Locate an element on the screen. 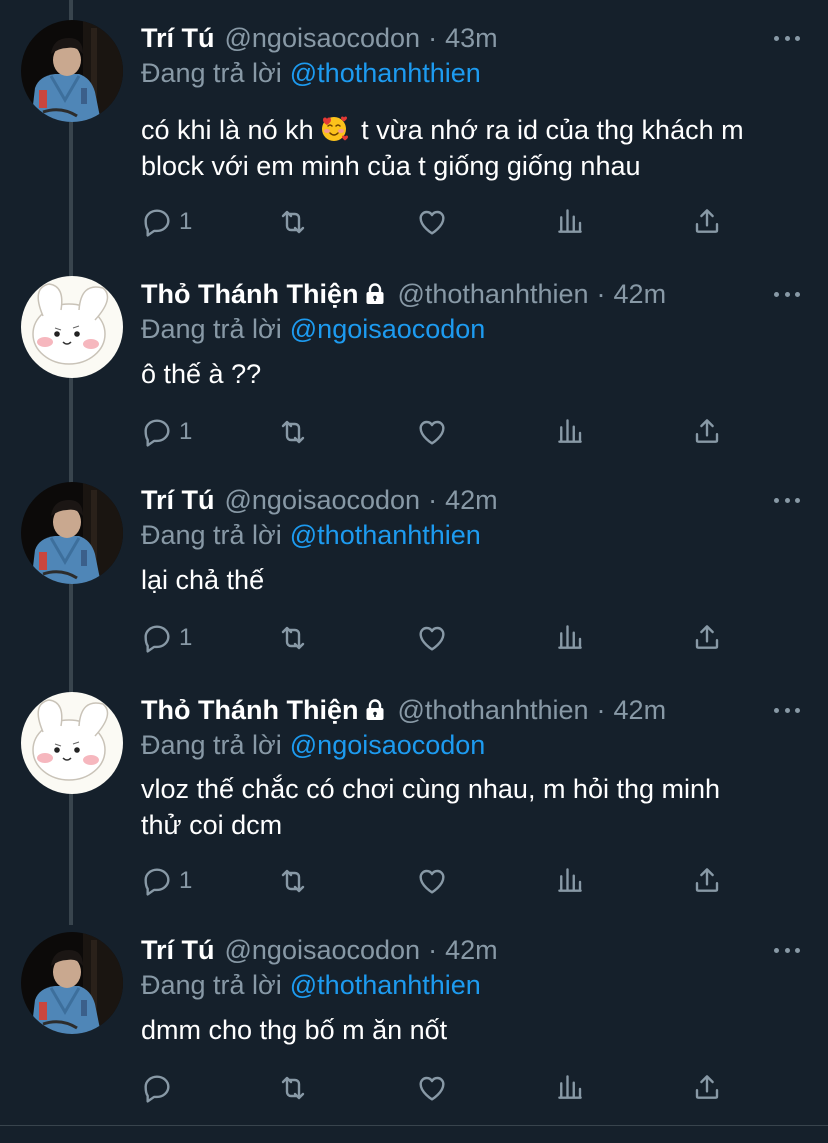 The height and width of the screenshot is (1143, 828). timestamp: 43m is located at coordinates (471, 38).